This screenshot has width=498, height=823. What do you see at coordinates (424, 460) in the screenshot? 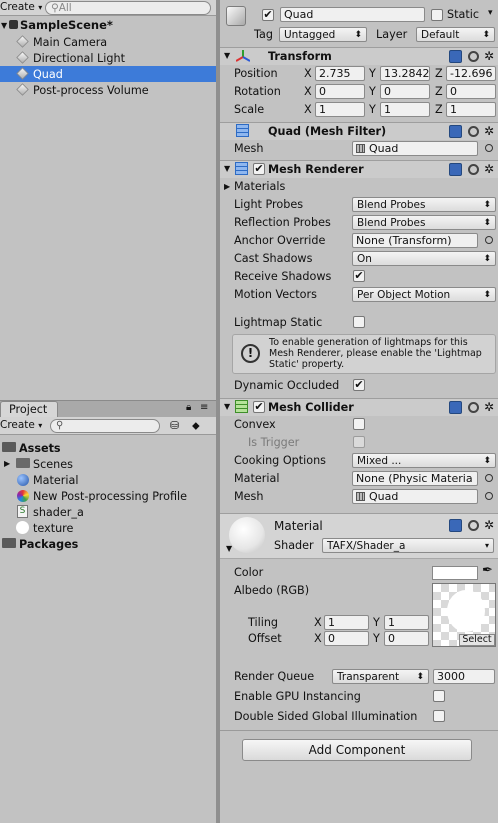
I see `cooking-options-dropdown: Mixed ... ⬍` at bounding box center [424, 460].